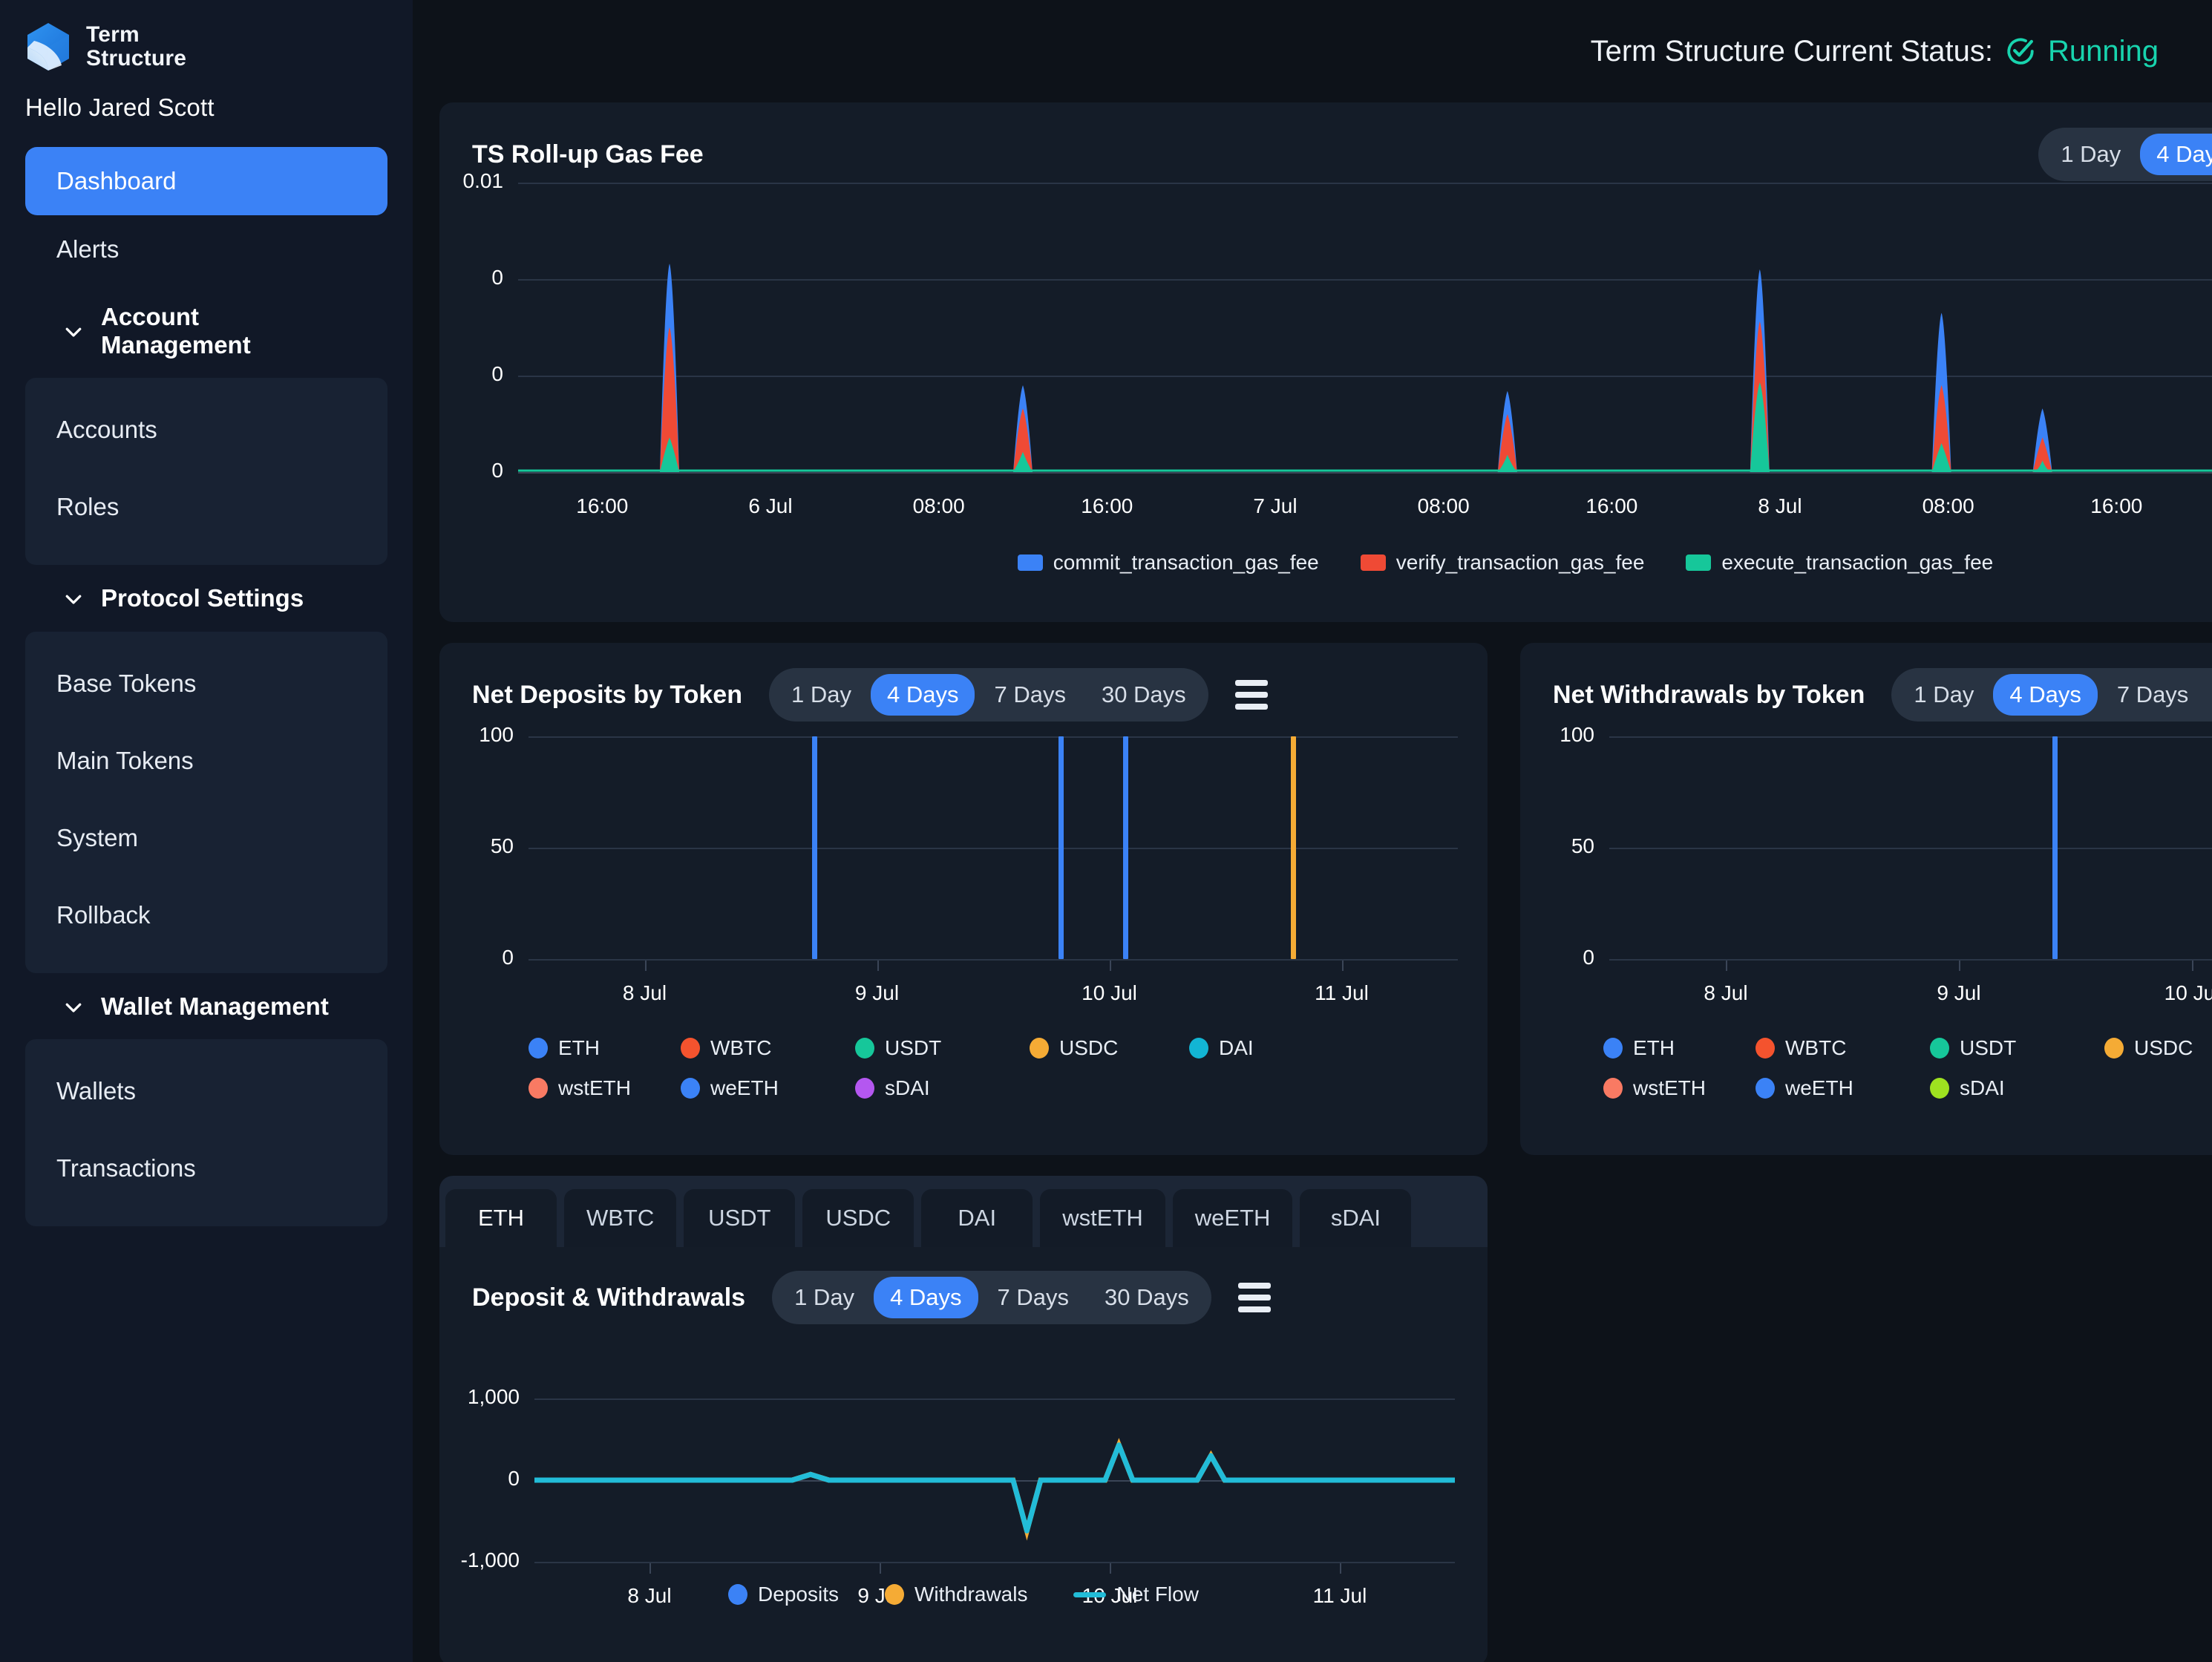 Image resolution: width=2212 pixels, height=1662 pixels. Describe the element at coordinates (620, 1218) in the screenshot. I see `tab-wbtc: WBTC` at that location.